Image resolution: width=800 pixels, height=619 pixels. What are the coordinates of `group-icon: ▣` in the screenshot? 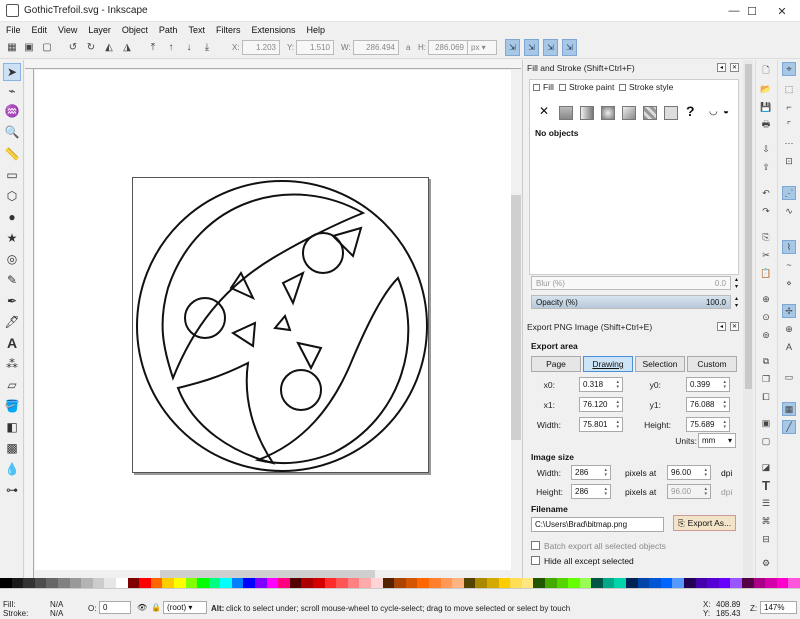 It's located at (766, 423).